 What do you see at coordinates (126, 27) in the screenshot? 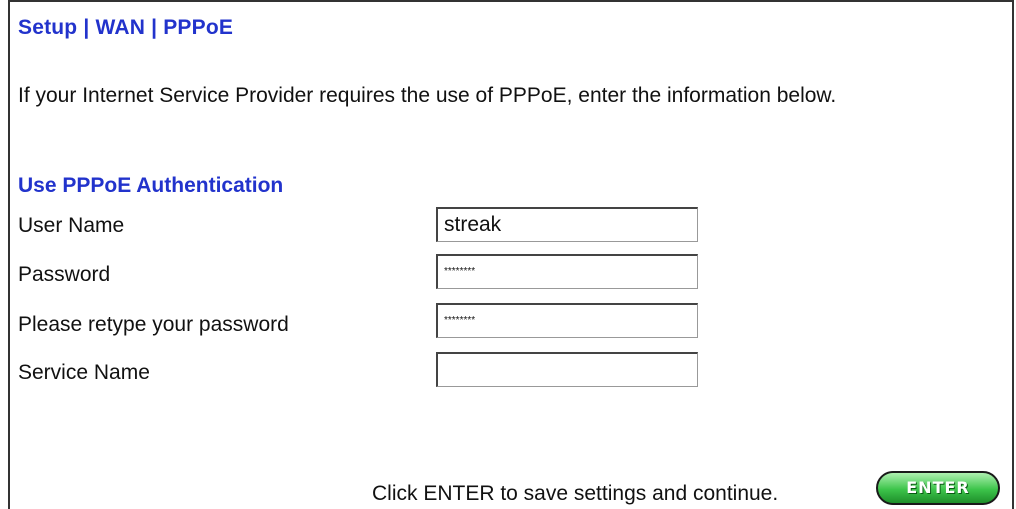
I see `breadcrumb: Setup | WAN | PPPoE` at bounding box center [126, 27].